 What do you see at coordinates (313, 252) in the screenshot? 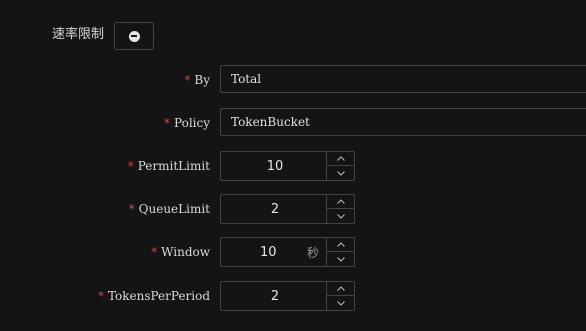
I see `window-unit: 秒` at bounding box center [313, 252].